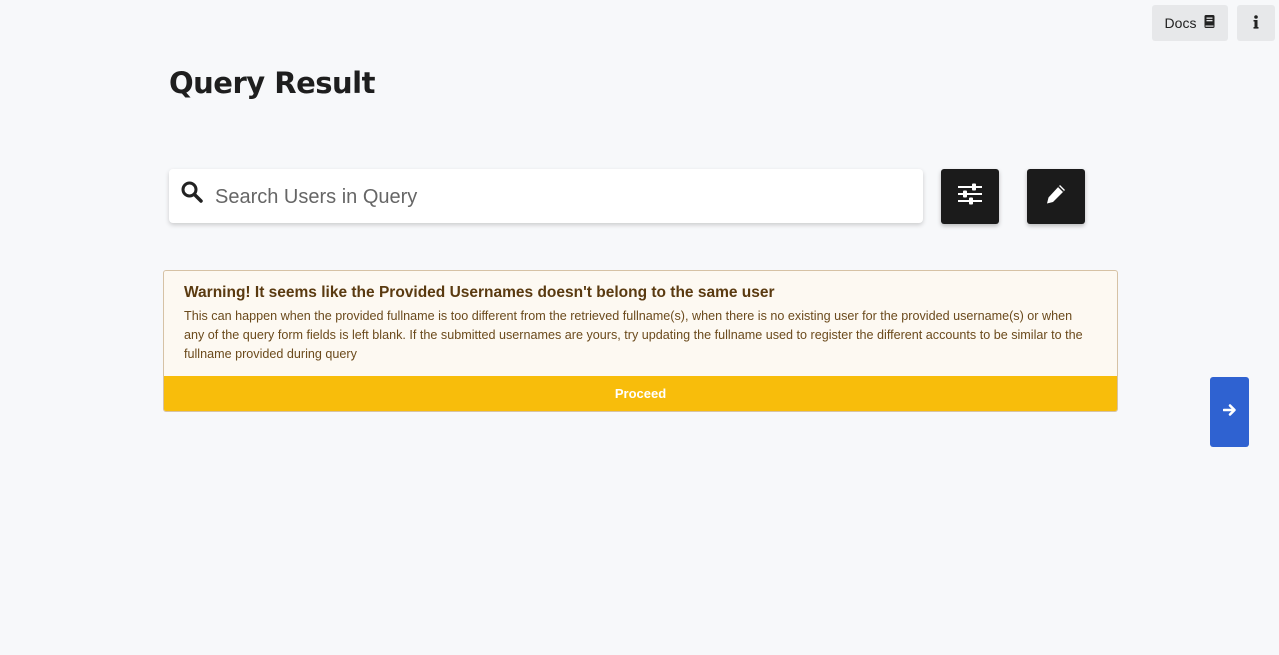 The width and height of the screenshot is (1279, 655). Describe the element at coordinates (560, 197) in the screenshot. I see `search-input` at that location.